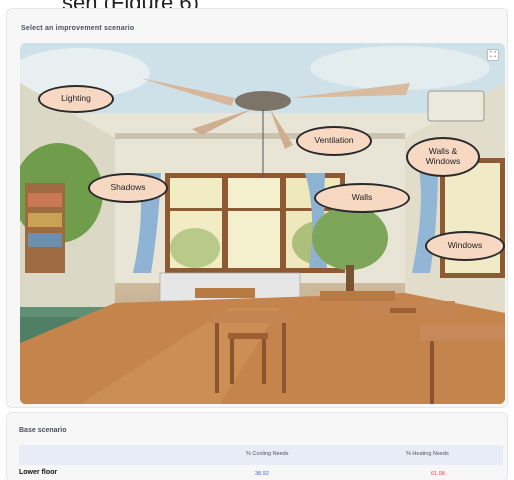  What do you see at coordinates (267, 454) in the screenshot?
I see `column-header-cooling: % Cooling Needs` at bounding box center [267, 454].